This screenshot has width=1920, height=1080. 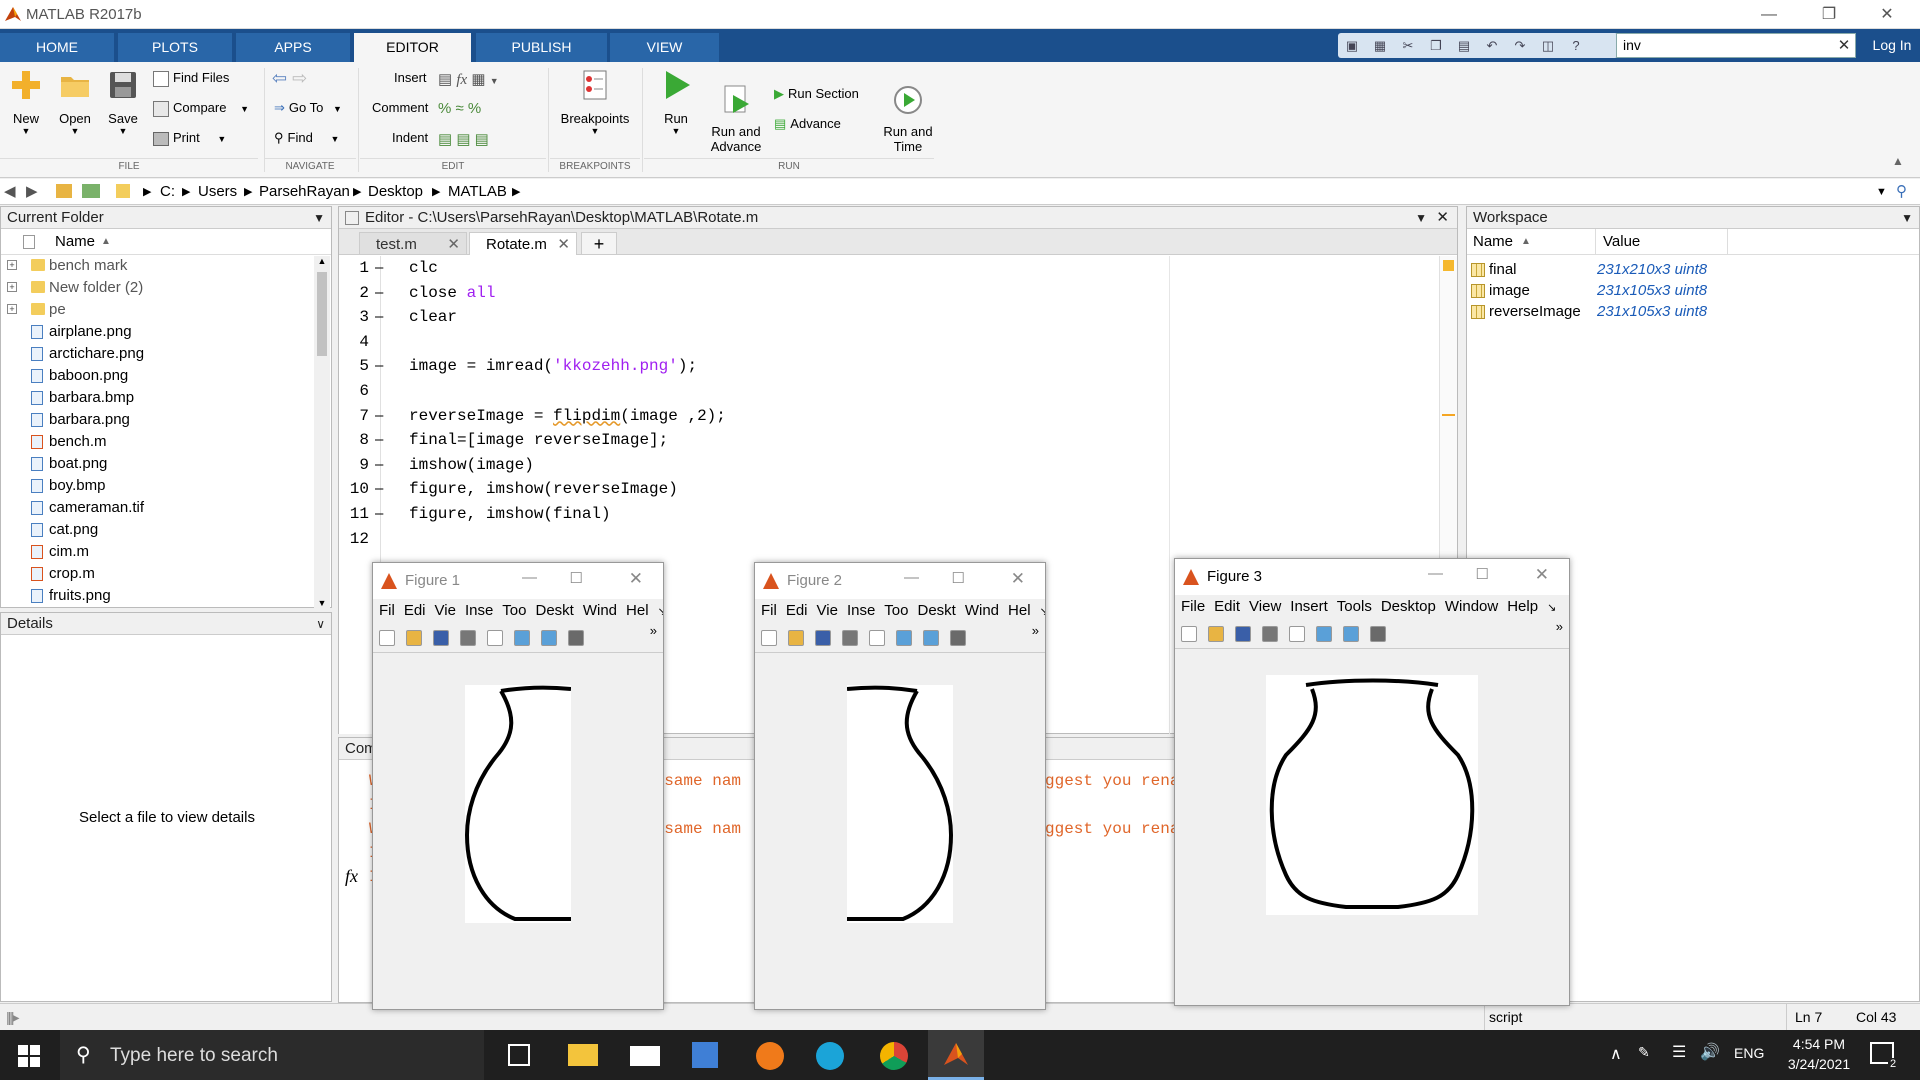 What do you see at coordinates (201, 108) in the screenshot?
I see `compare-button: Compare ▼` at bounding box center [201, 108].